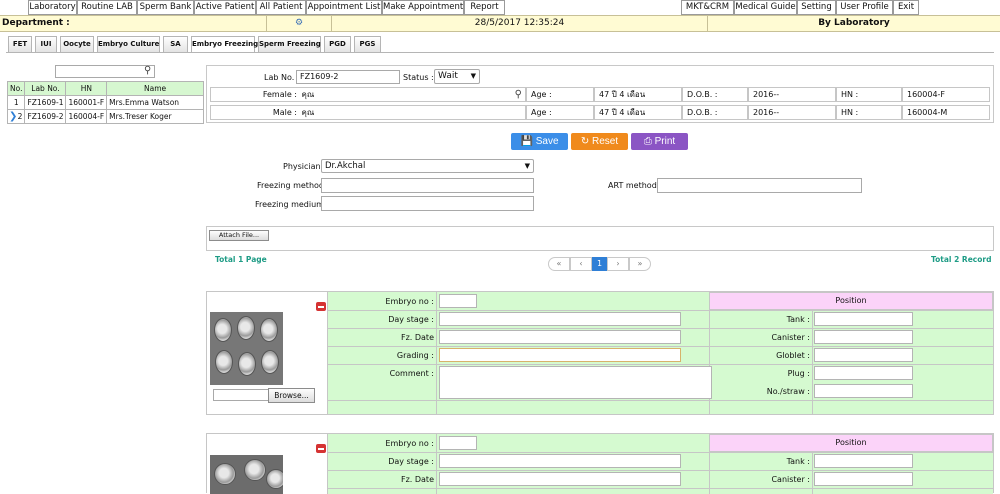  I want to click on print-button: ⎙ Print, so click(659, 141).